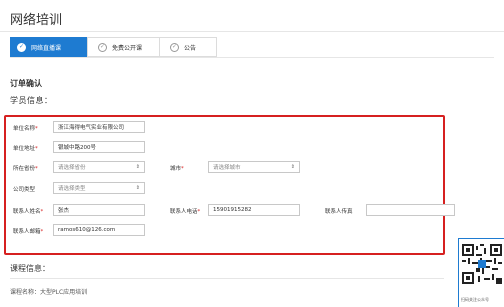 This screenshot has height=307, width=504. I want to click on company-type-select-value: 请选择类型, so click(72, 189).